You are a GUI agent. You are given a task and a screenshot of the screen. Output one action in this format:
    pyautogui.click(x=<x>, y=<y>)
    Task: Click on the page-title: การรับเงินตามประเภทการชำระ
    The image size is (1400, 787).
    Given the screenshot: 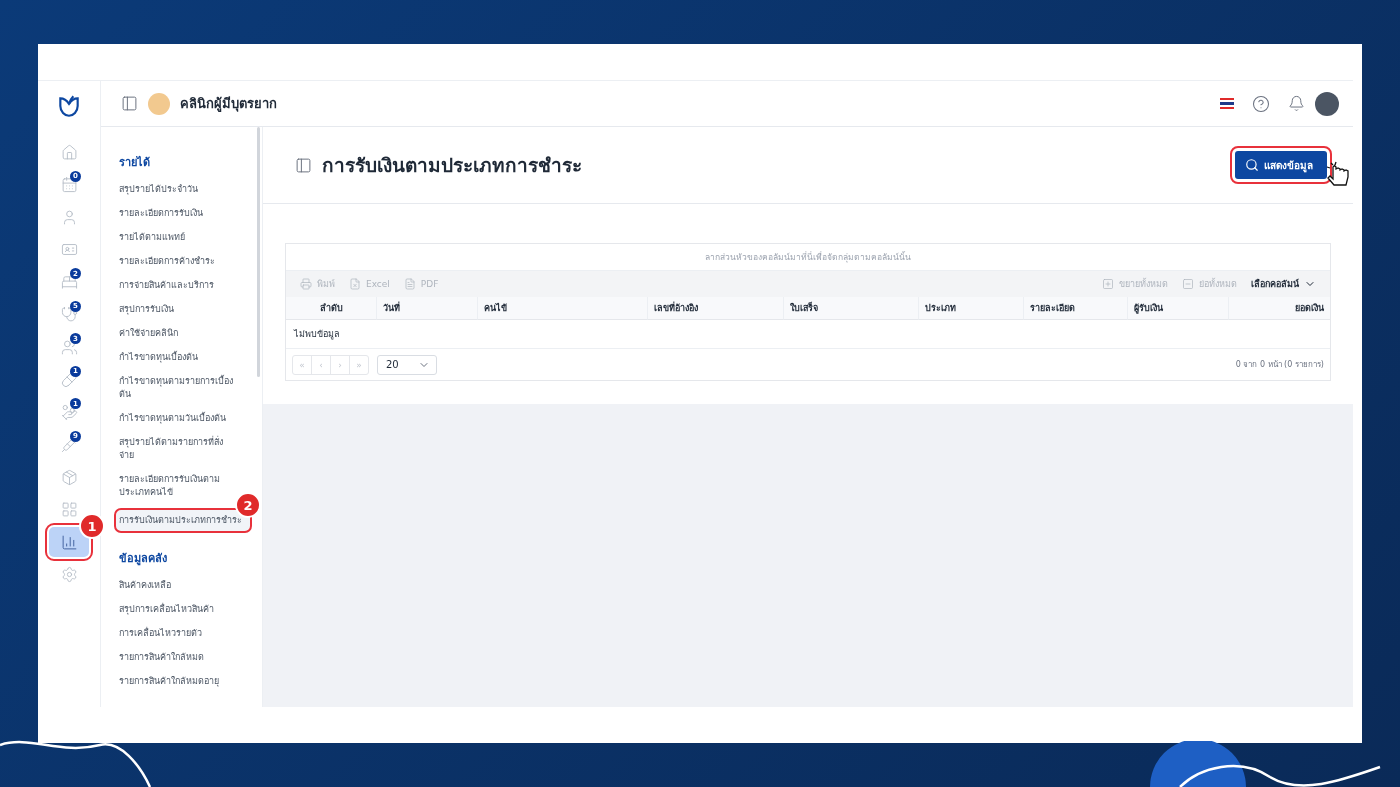 What is the action you would take?
    pyautogui.click(x=452, y=165)
    